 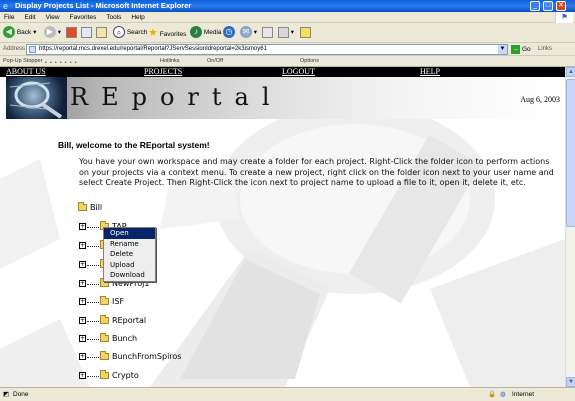 I want to click on forward-button: ▶ ▾, so click(x=52, y=33).